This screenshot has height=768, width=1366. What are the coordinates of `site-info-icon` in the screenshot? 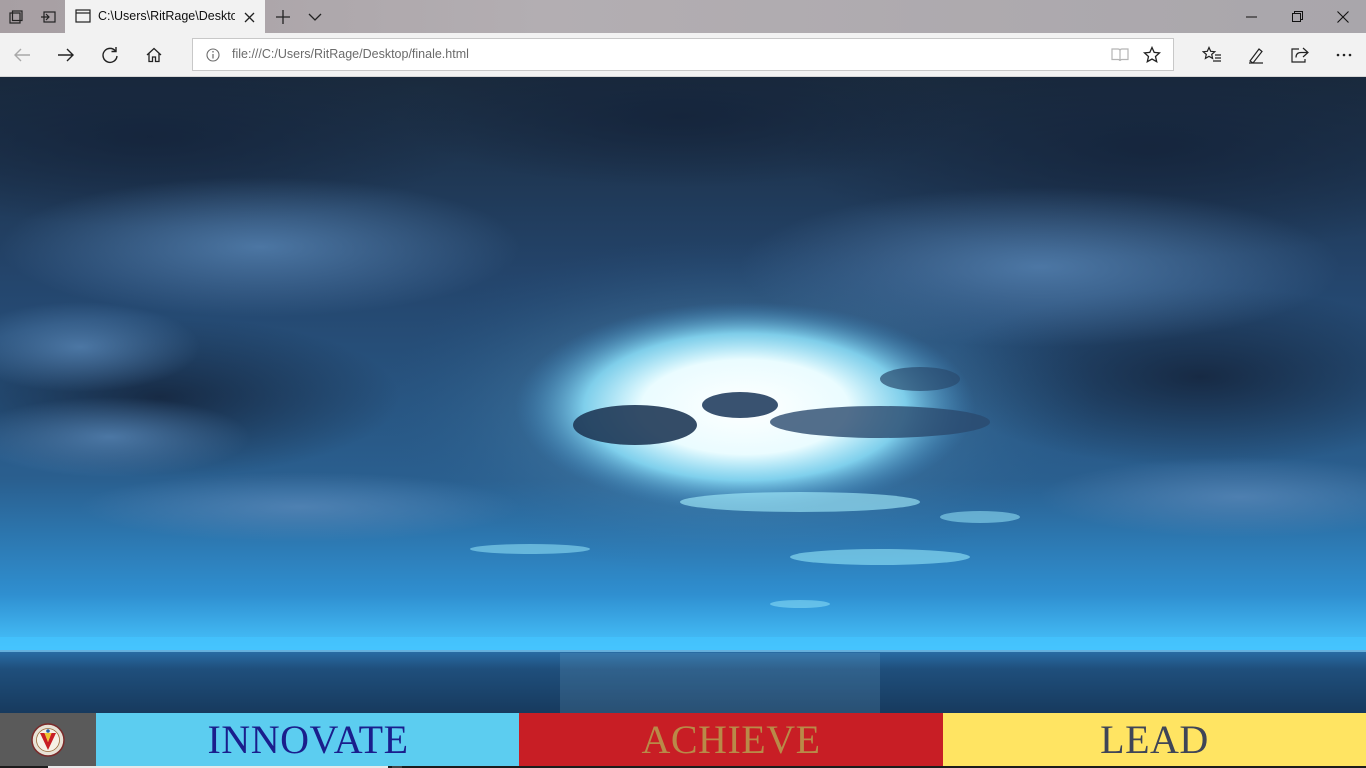 It's located at (213, 55).